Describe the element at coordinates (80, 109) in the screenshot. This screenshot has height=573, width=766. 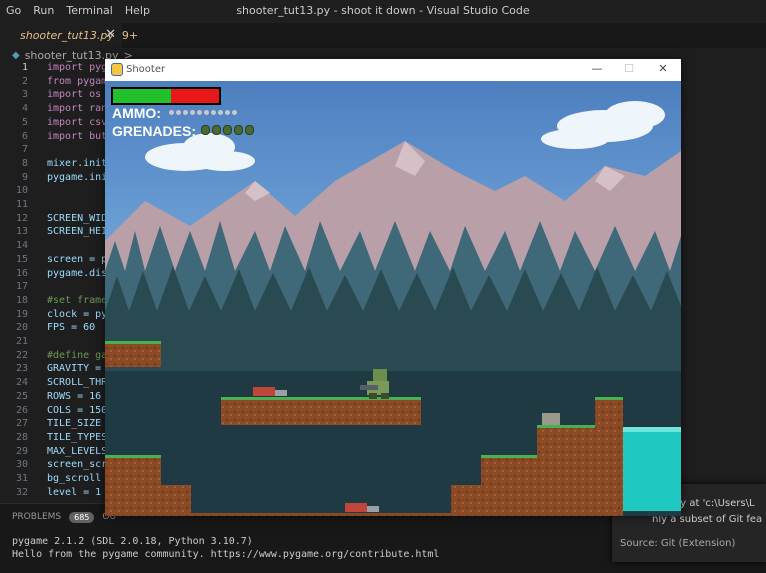
I see `code-text: import rand` at that location.